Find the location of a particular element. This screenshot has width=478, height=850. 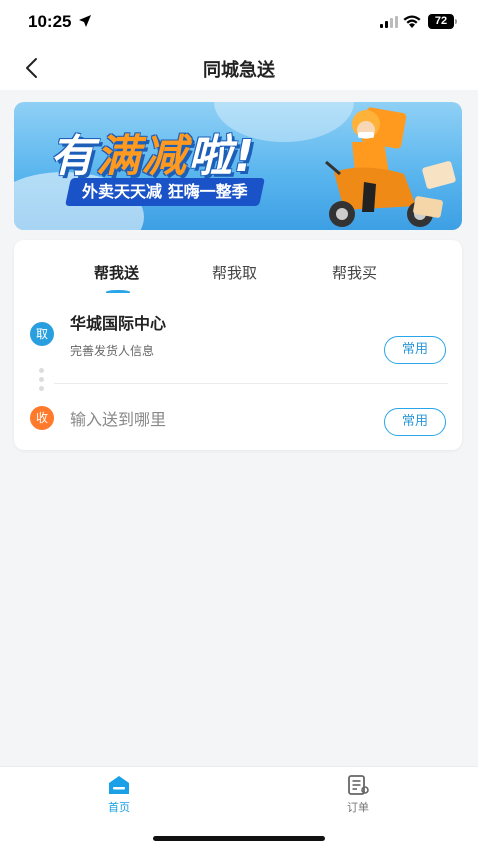

status-time: 10:25 is located at coordinates (50, 21).